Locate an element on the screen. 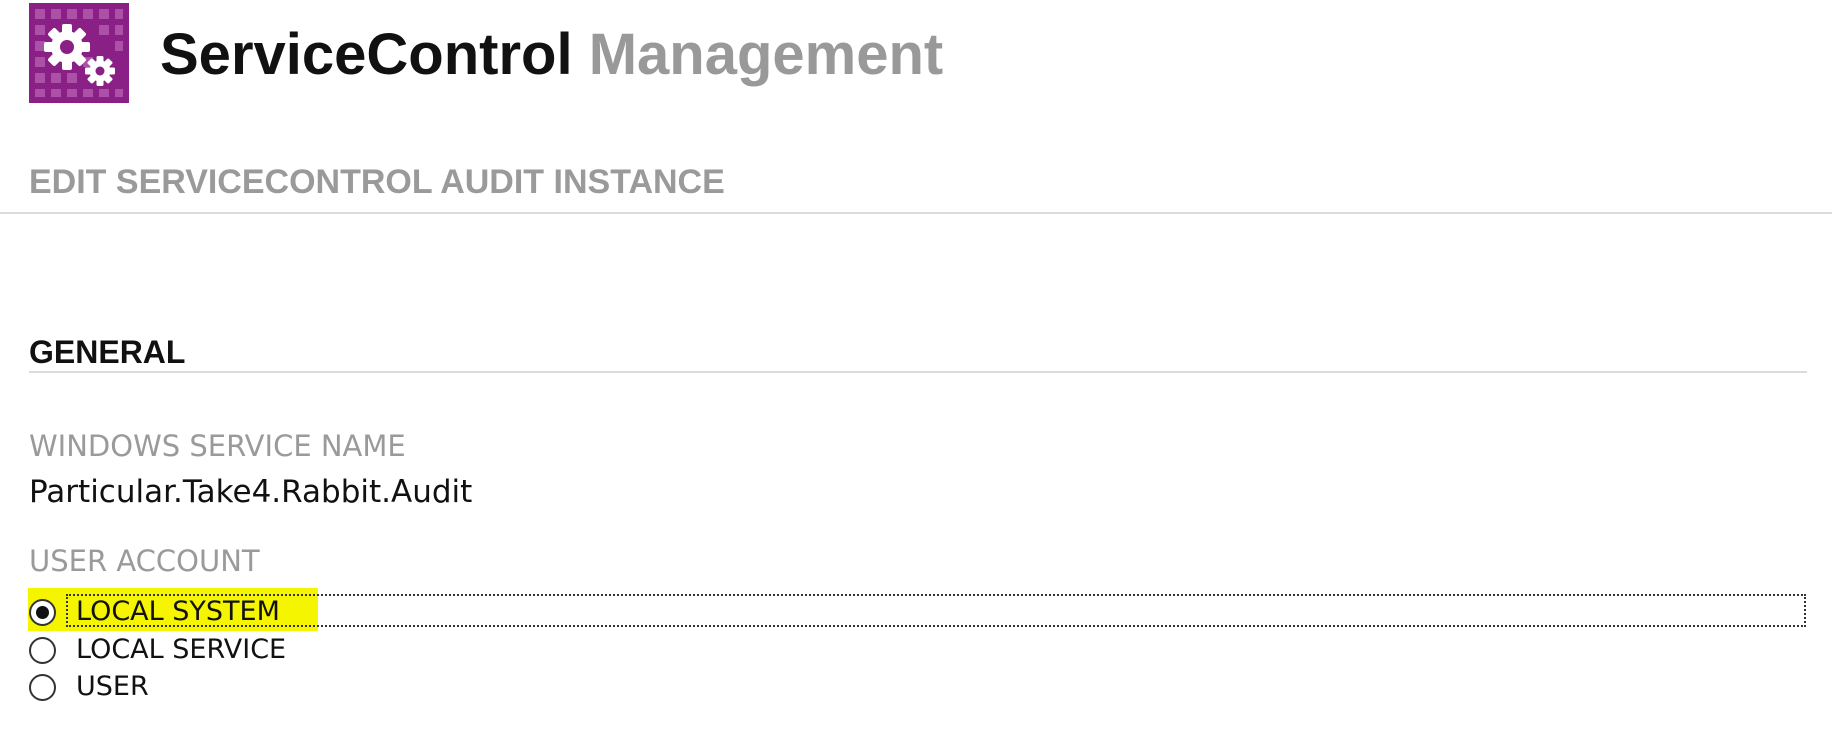 The width and height of the screenshot is (1832, 731). radio-label-local-service: LOCAL SERVICE is located at coordinates (181, 649).